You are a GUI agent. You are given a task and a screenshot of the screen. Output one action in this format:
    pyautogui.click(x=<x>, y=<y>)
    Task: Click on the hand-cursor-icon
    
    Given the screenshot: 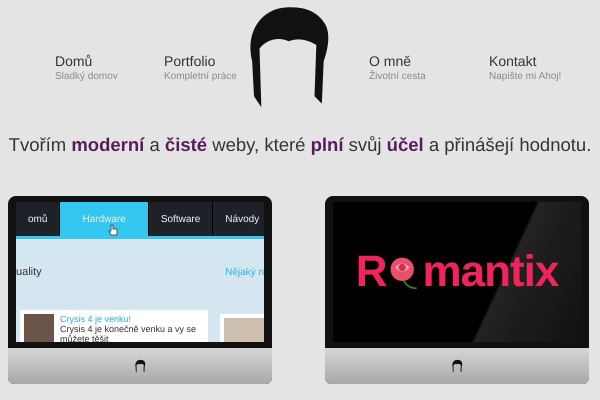 What is the action you would take?
    pyautogui.click(x=113, y=230)
    